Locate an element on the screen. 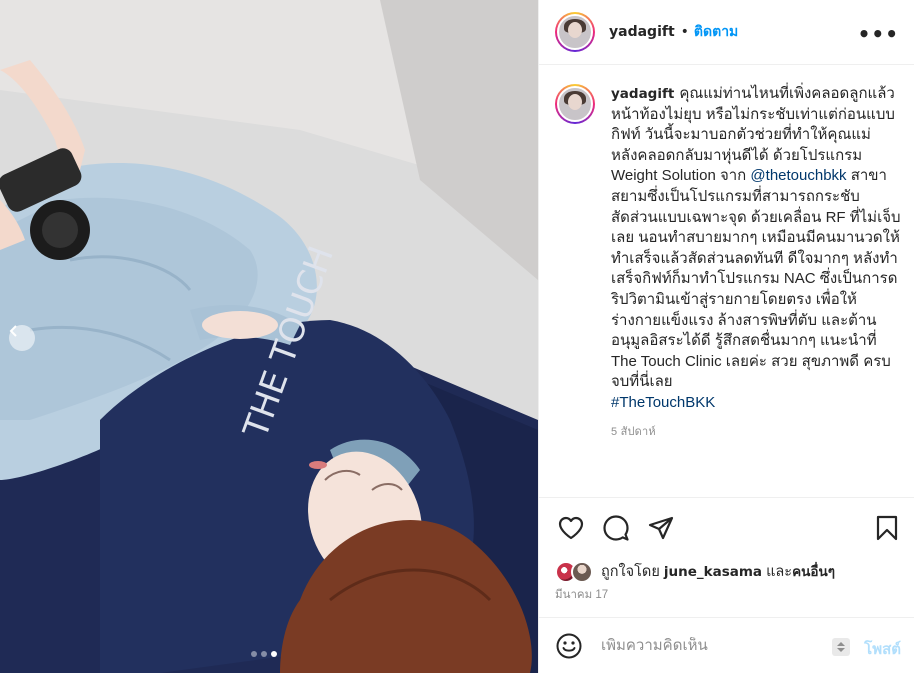 Image resolution: width=914 pixels, height=673 pixels. comment-input is located at coordinates (716, 645).